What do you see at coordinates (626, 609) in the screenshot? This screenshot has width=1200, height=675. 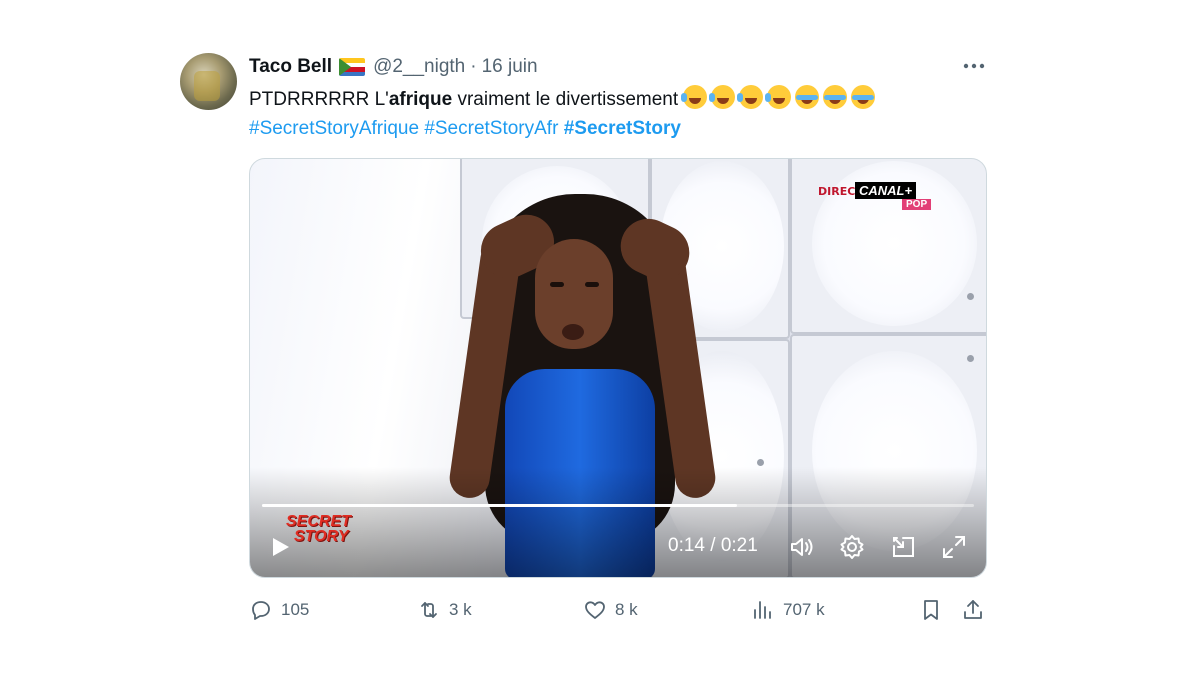 I see `like-count: 8 k` at bounding box center [626, 609].